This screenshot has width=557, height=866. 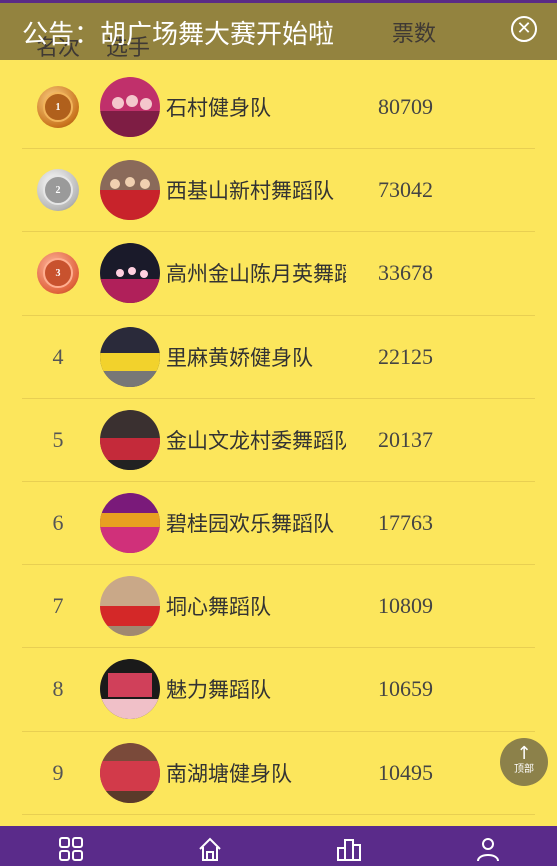 What do you see at coordinates (278, 607) in the screenshot?
I see `ranking-row: 7 垌心舞蹈队 10809` at bounding box center [278, 607].